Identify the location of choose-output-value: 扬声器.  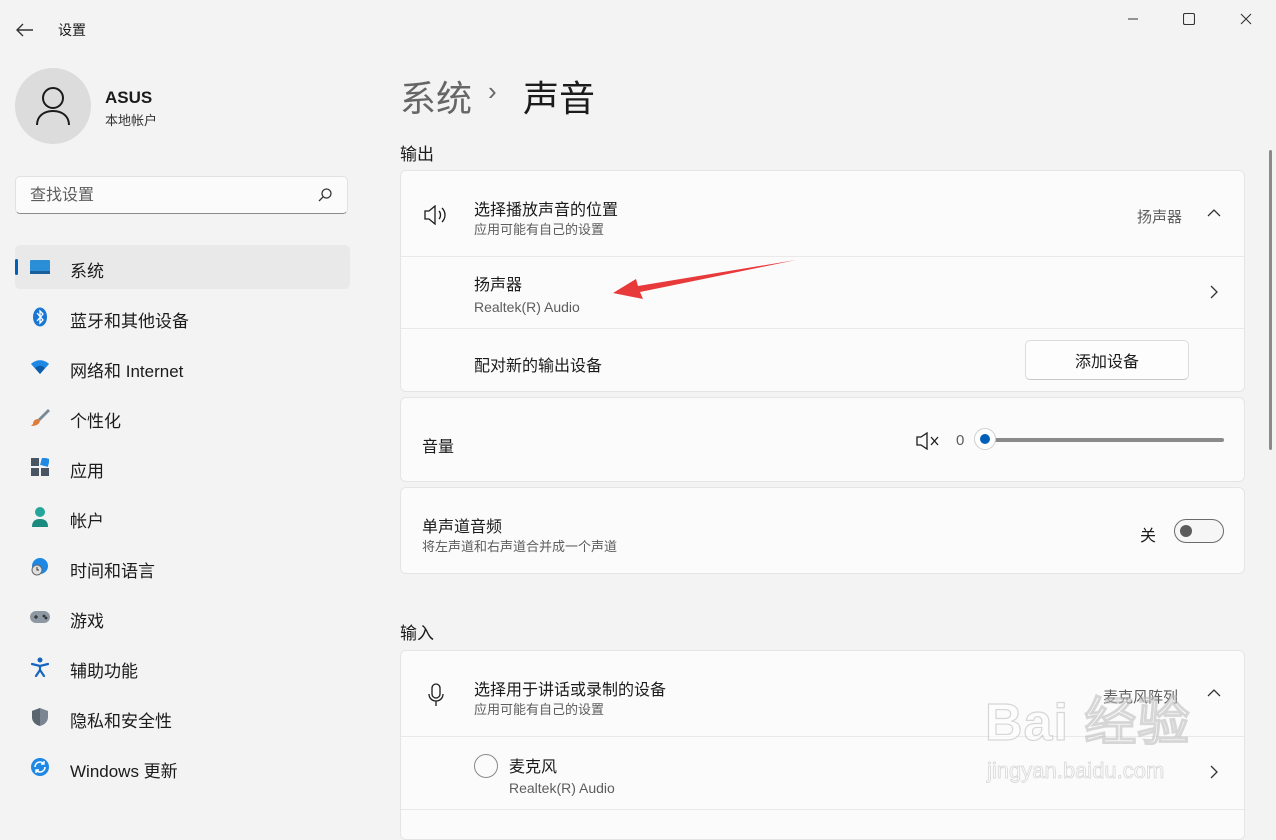
(1160, 217).